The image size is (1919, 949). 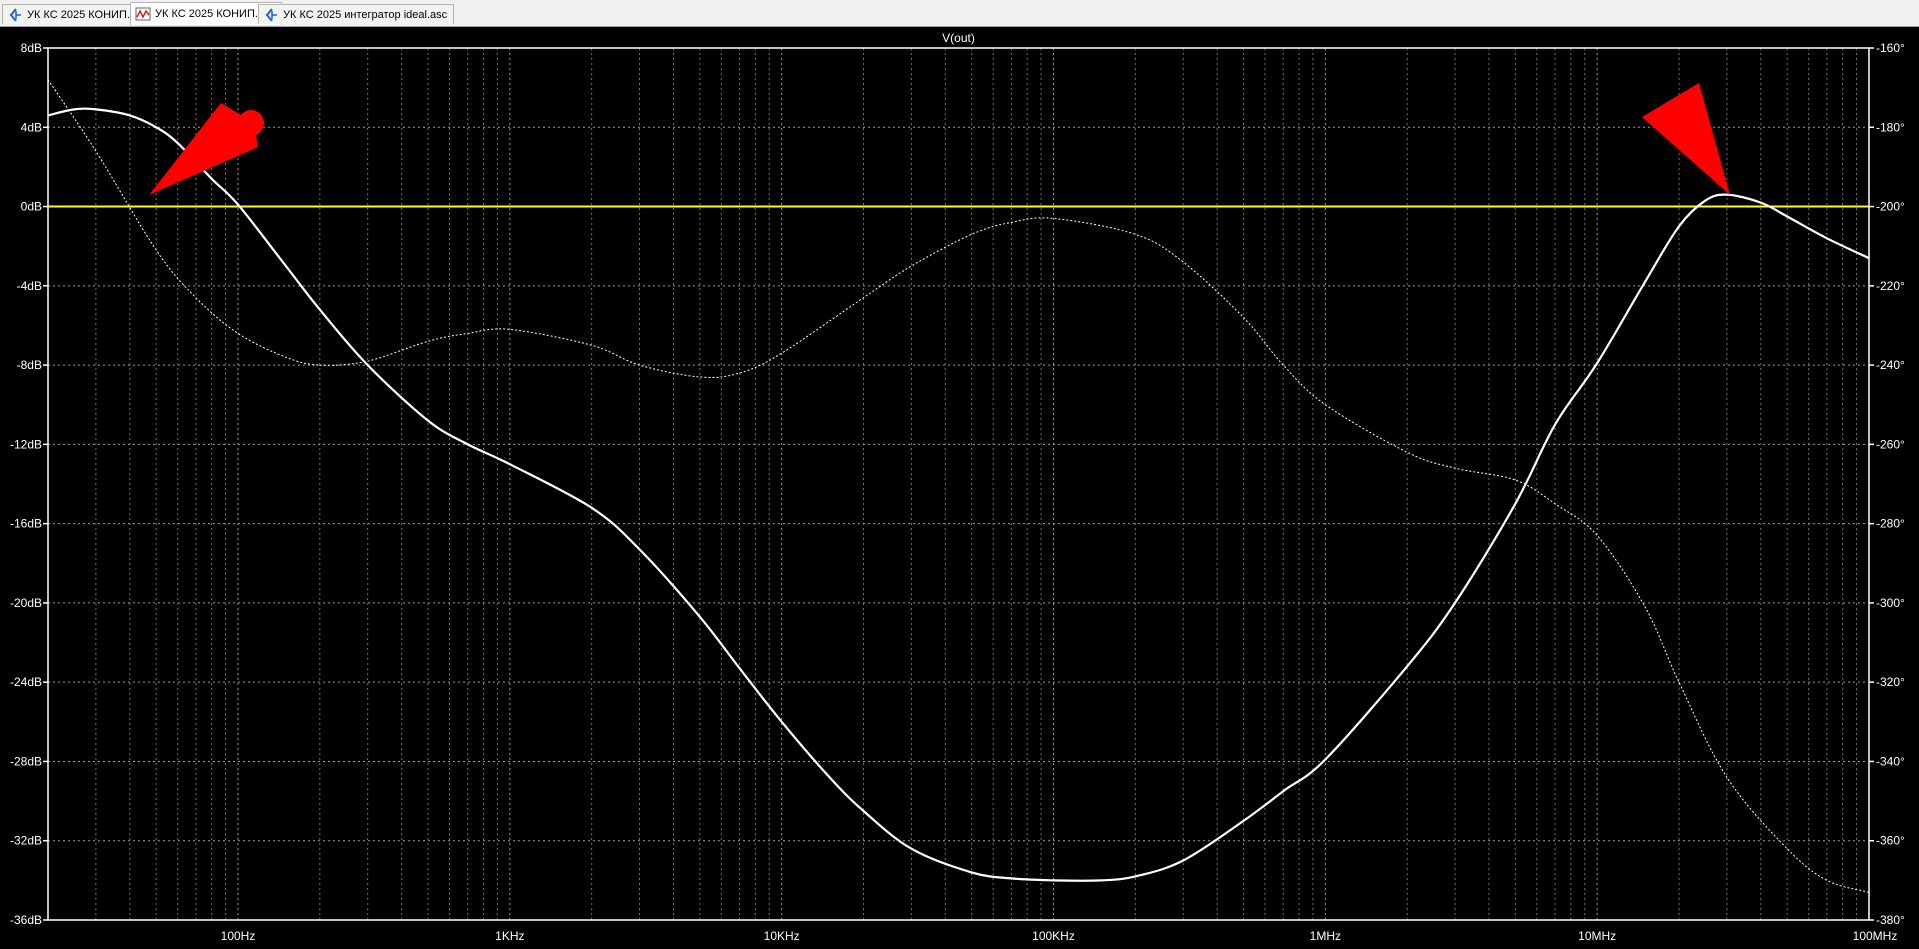 I want to click on left-axis-tick-label: 4dB, so click(x=31, y=127).